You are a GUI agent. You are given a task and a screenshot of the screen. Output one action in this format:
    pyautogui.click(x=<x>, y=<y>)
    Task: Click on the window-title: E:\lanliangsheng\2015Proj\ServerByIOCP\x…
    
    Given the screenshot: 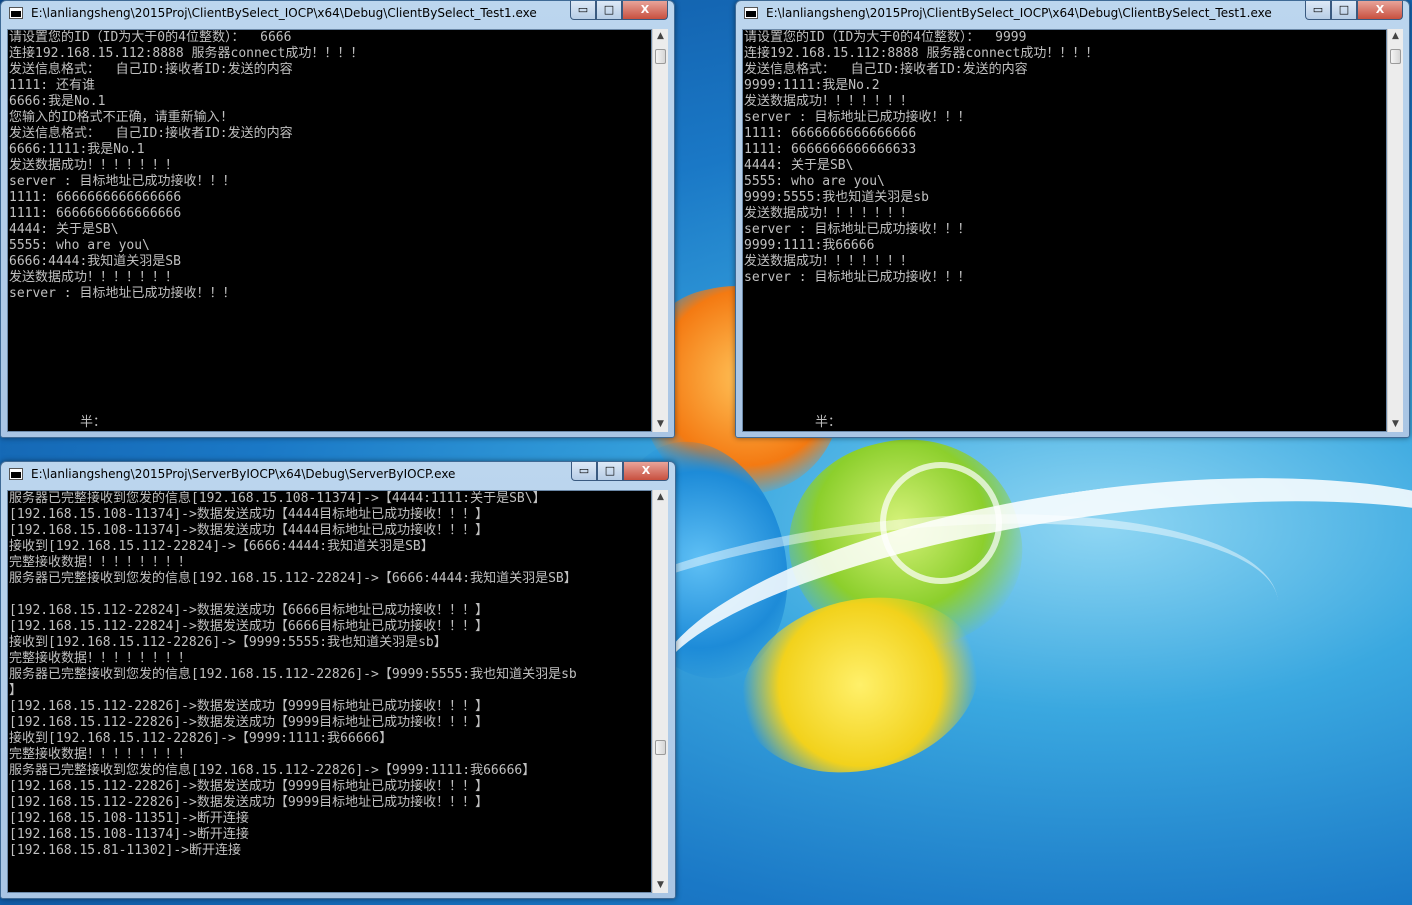 What is the action you would take?
    pyautogui.click(x=243, y=474)
    